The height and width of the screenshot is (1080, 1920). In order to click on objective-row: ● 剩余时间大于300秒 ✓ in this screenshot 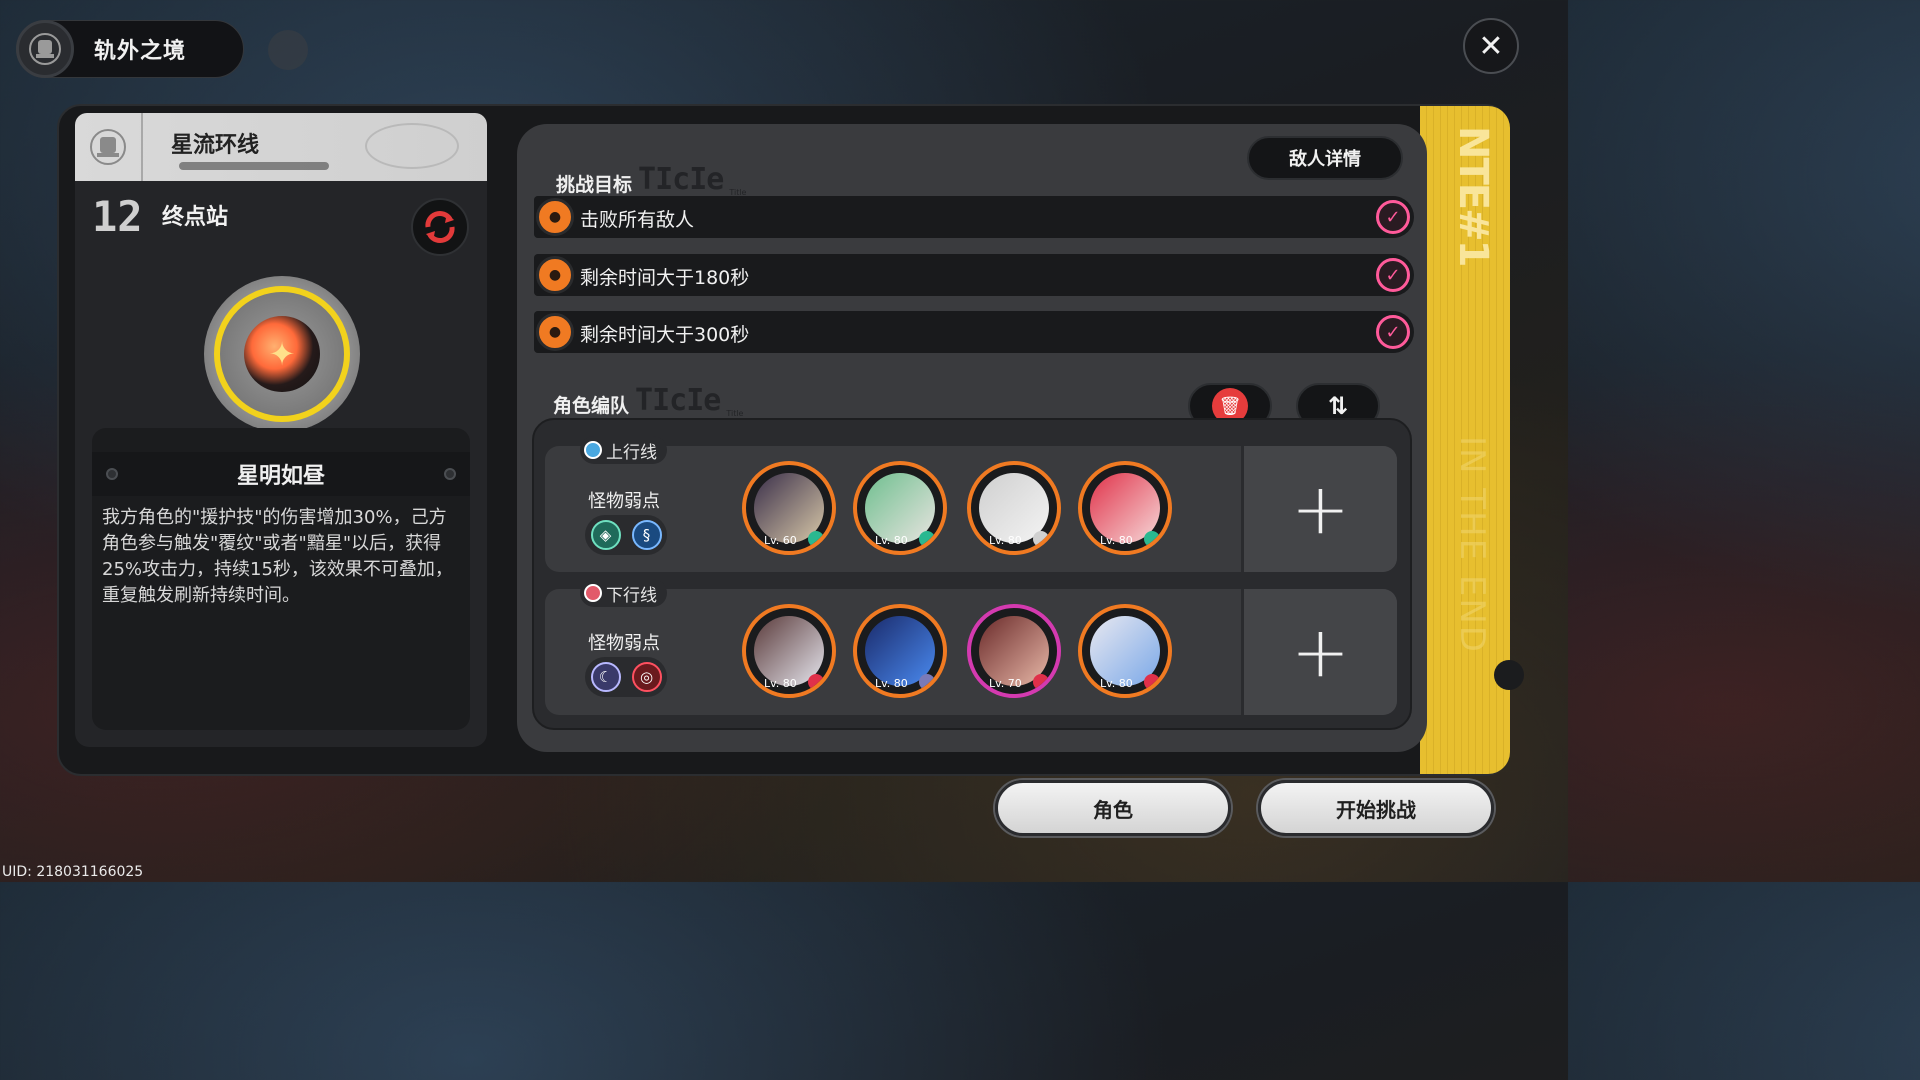, I will do `click(974, 332)`.